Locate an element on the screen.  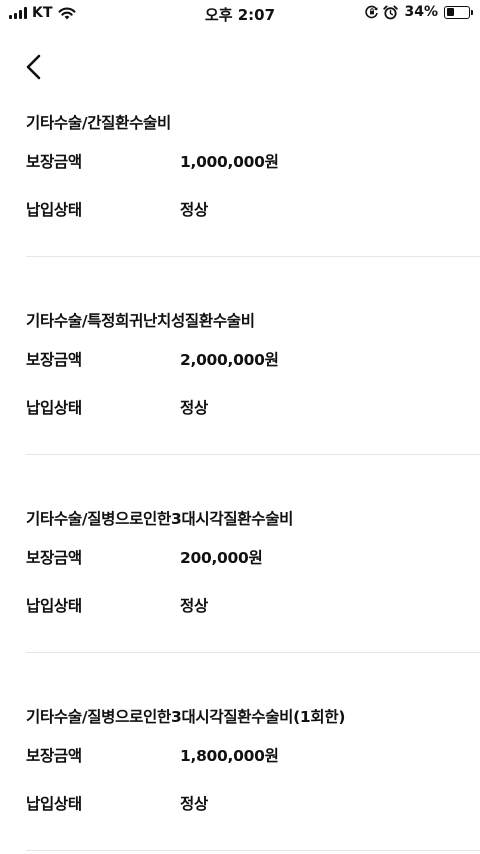
status-right: 34% is located at coordinates (419, 12).